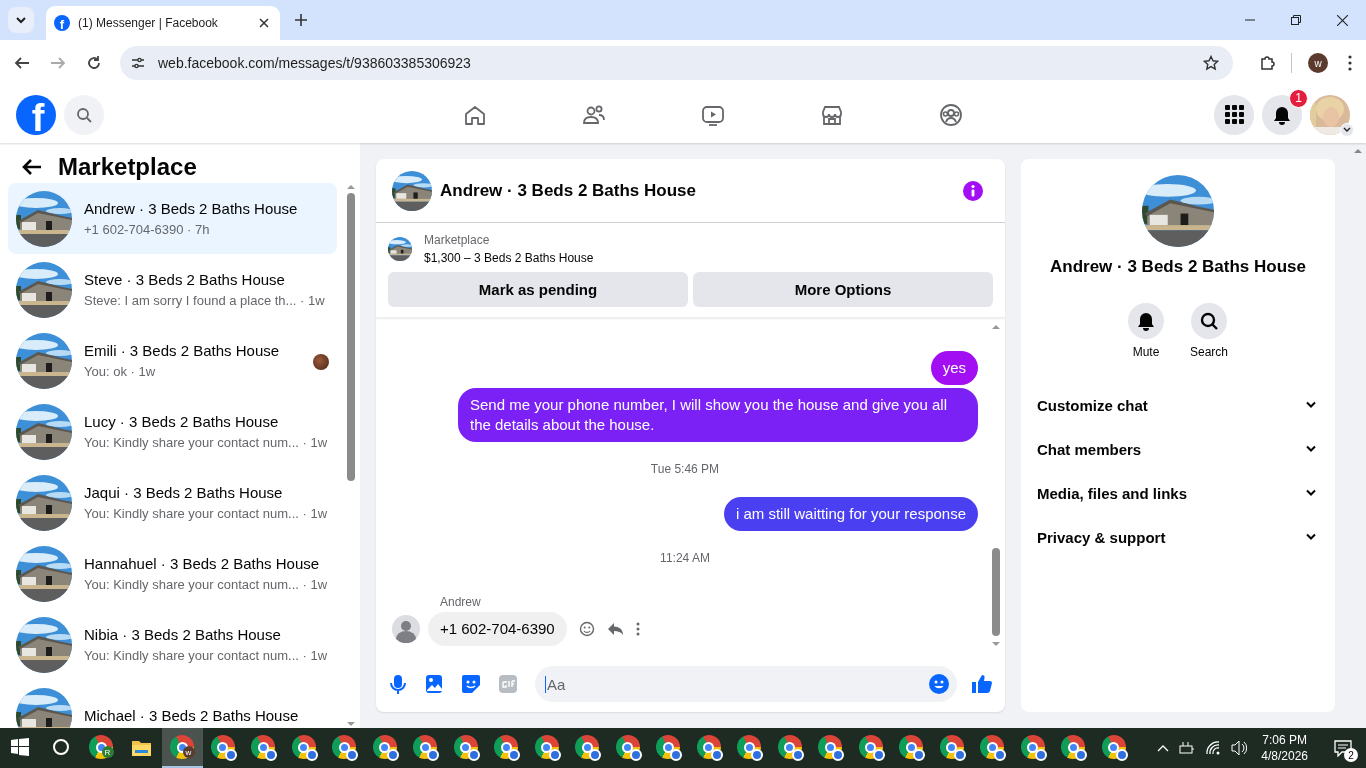  Describe the element at coordinates (1318, 63) in the screenshot. I see `profile-avatar: w` at that location.